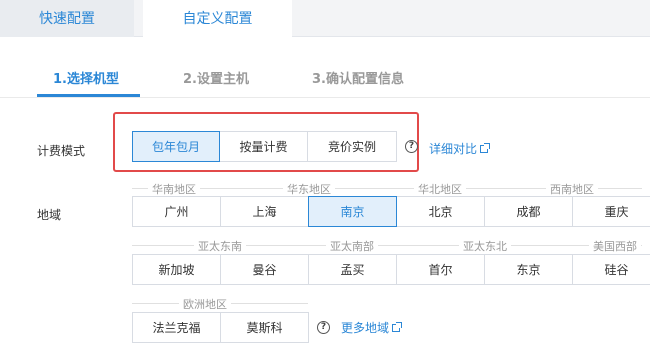 Image resolution: width=650 pixels, height=355 pixels. I want to click on tab-custom-config: 自定义配置, so click(217, 19).